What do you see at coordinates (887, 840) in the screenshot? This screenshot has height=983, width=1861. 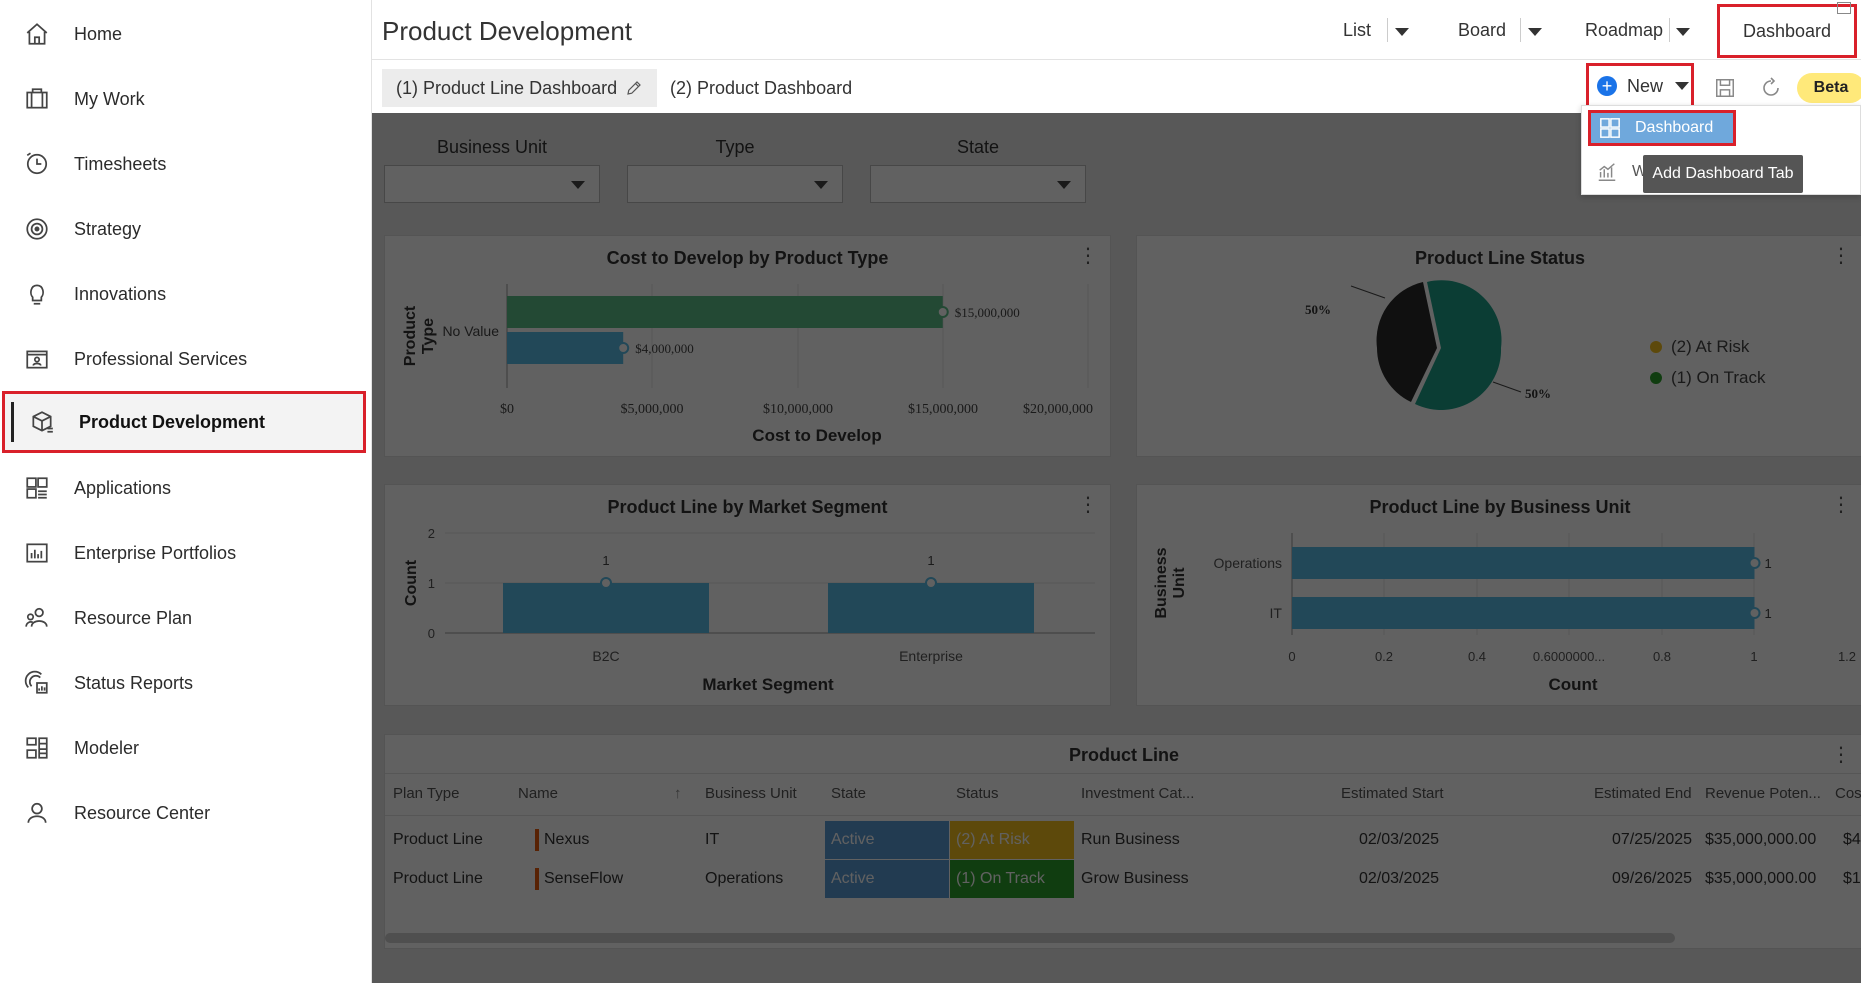 I see `cell-state: Active` at bounding box center [887, 840].